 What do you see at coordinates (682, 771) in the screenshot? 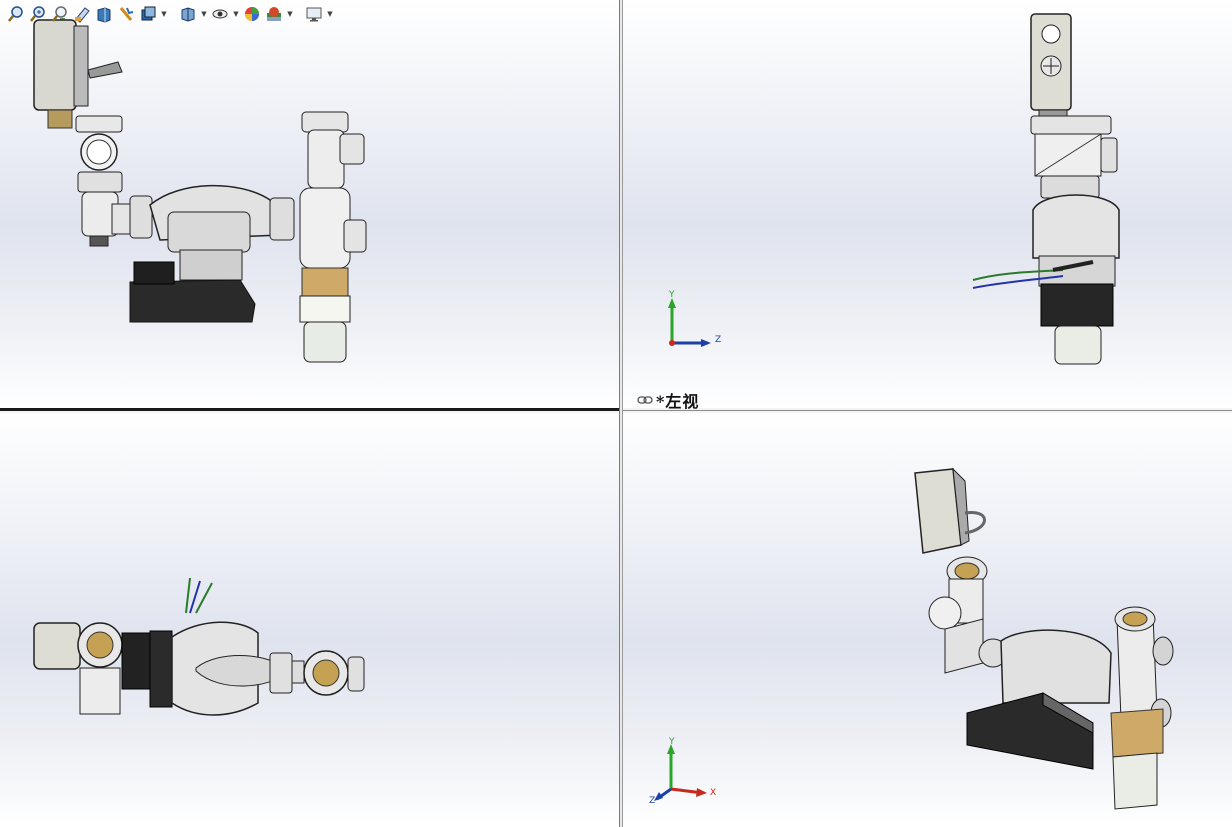
I see `axis-triad-iso: Y X Z` at bounding box center [682, 771].